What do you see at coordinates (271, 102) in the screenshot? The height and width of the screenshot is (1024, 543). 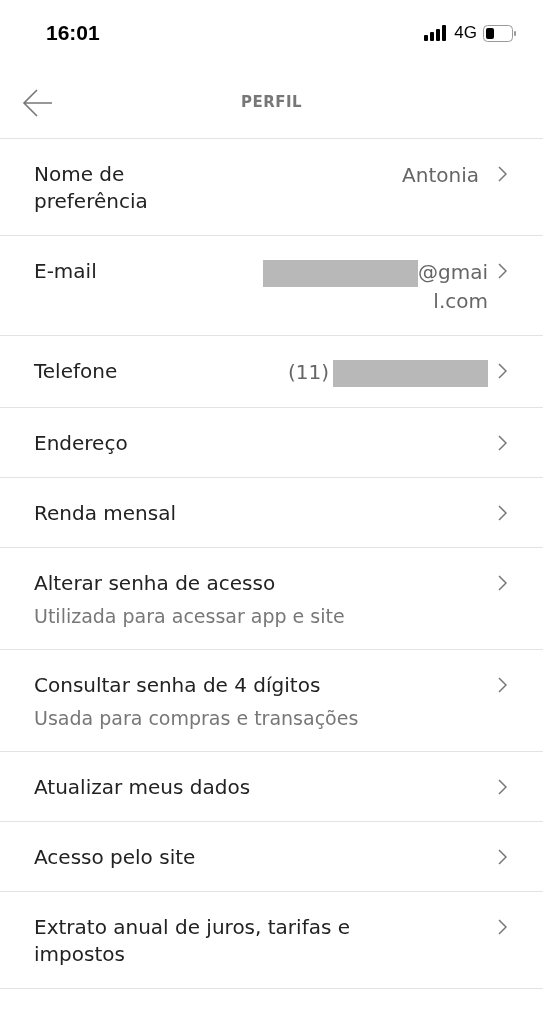 I see `page-title: PERFIL` at bounding box center [271, 102].